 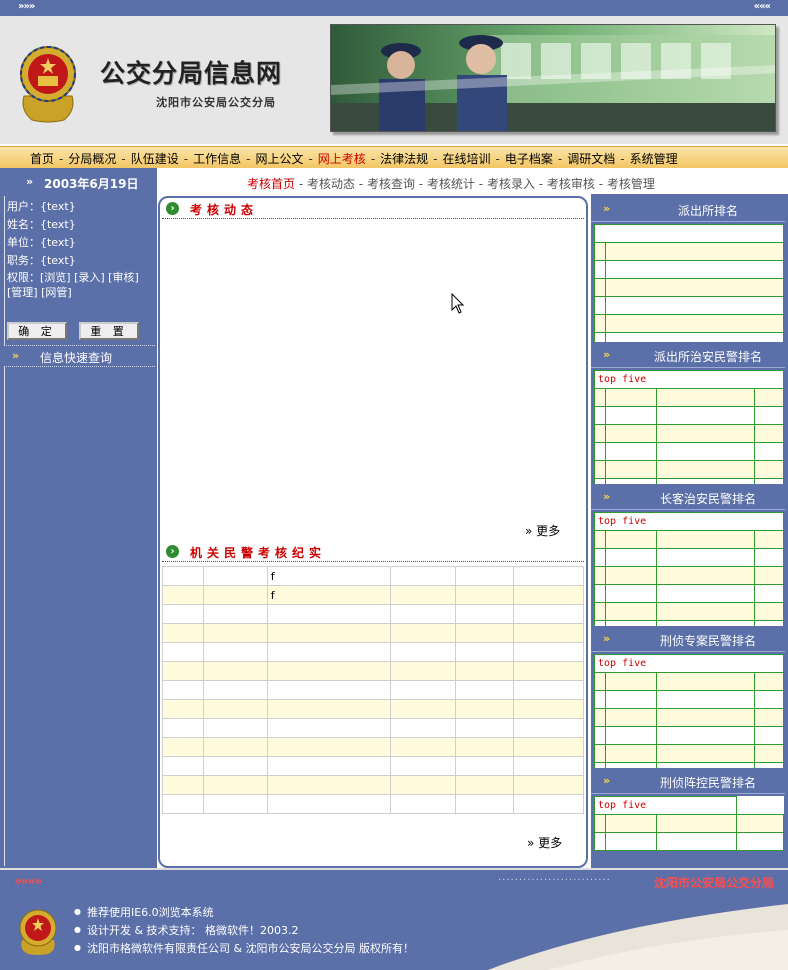 I want to click on nav-item: 网上考核, so click(x=342, y=159).